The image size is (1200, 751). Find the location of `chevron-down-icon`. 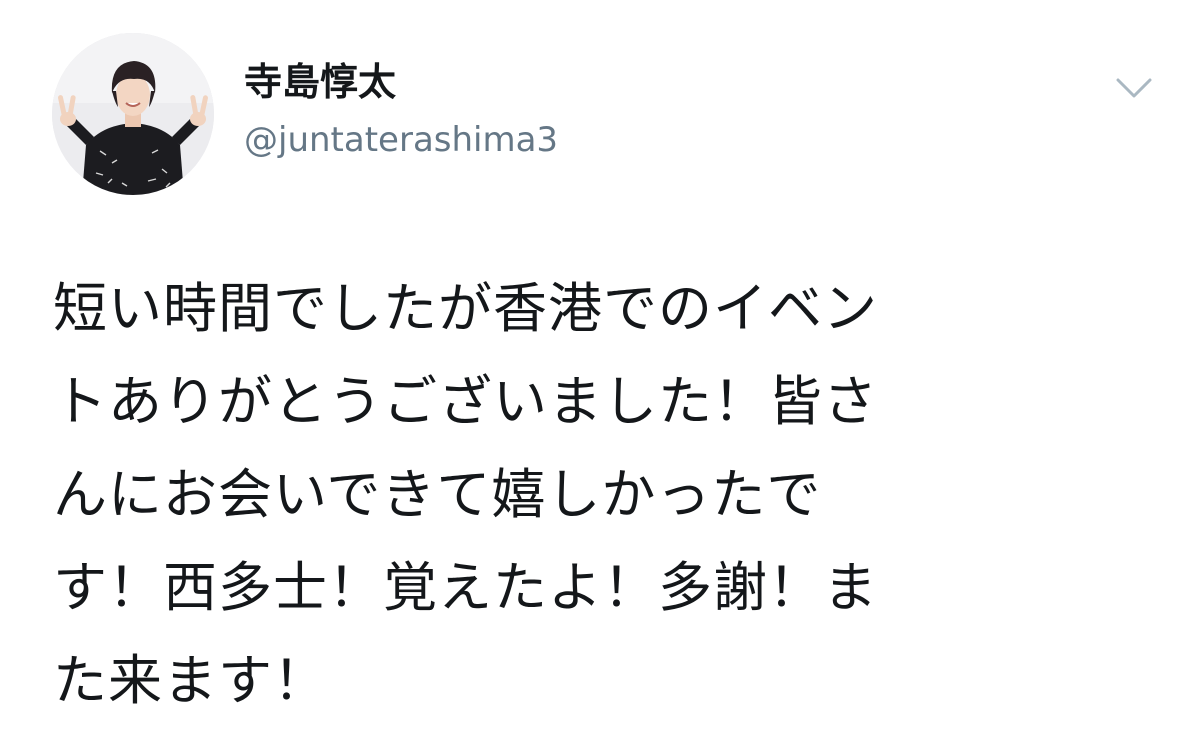

chevron-down-icon is located at coordinates (1134, 88).